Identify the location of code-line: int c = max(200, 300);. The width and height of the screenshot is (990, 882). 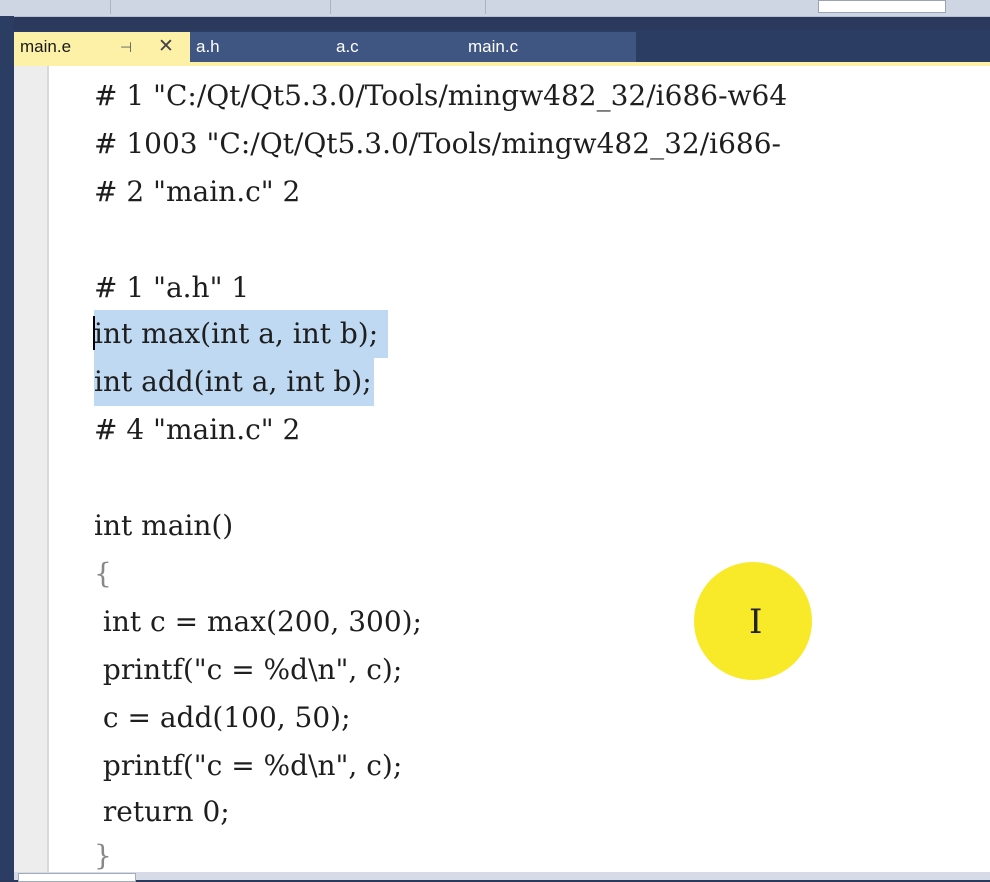
(258, 622).